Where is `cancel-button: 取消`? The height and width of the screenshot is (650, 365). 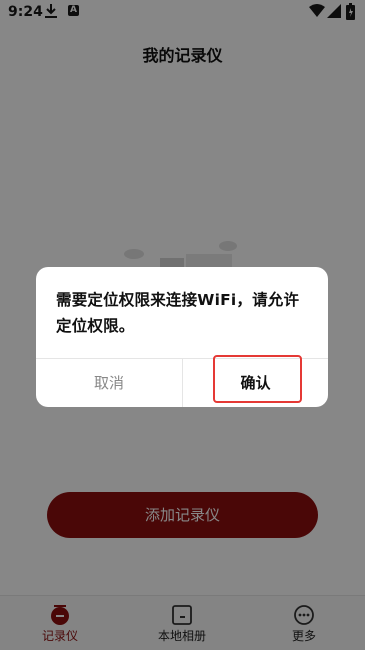 cancel-button: 取消 is located at coordinates (109, 383).